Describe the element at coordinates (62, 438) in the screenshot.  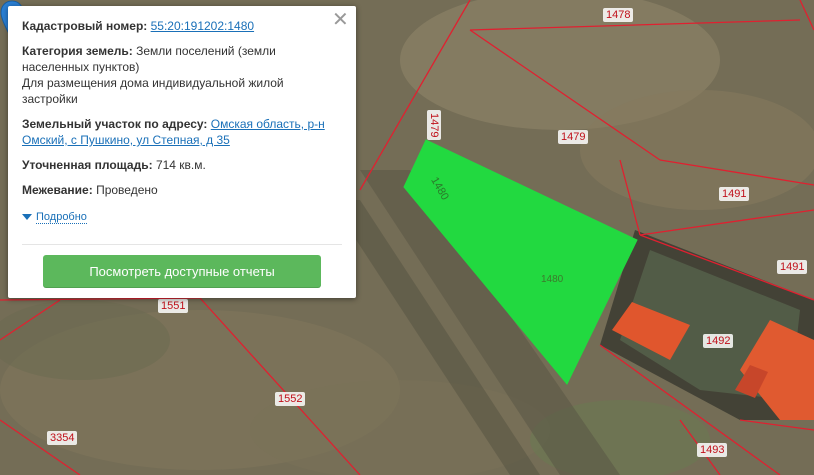
I see `parcel-label: 3354` at that location.